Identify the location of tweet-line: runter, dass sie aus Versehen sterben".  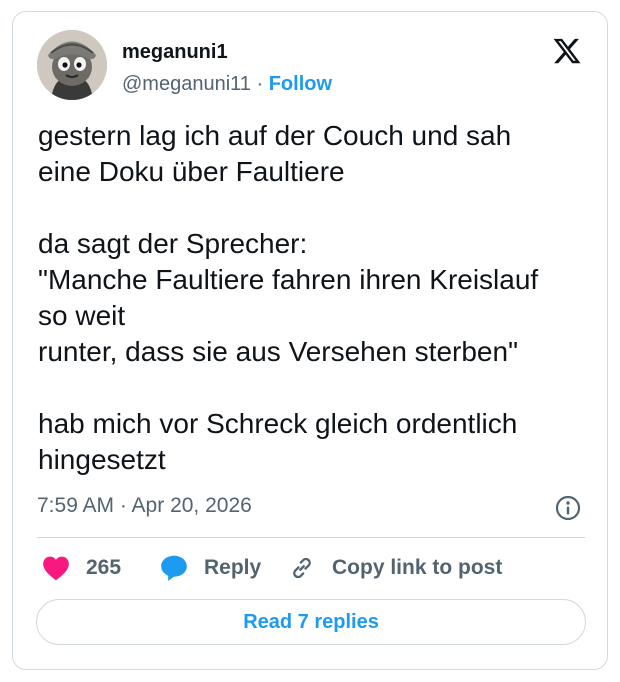
(278, 351).